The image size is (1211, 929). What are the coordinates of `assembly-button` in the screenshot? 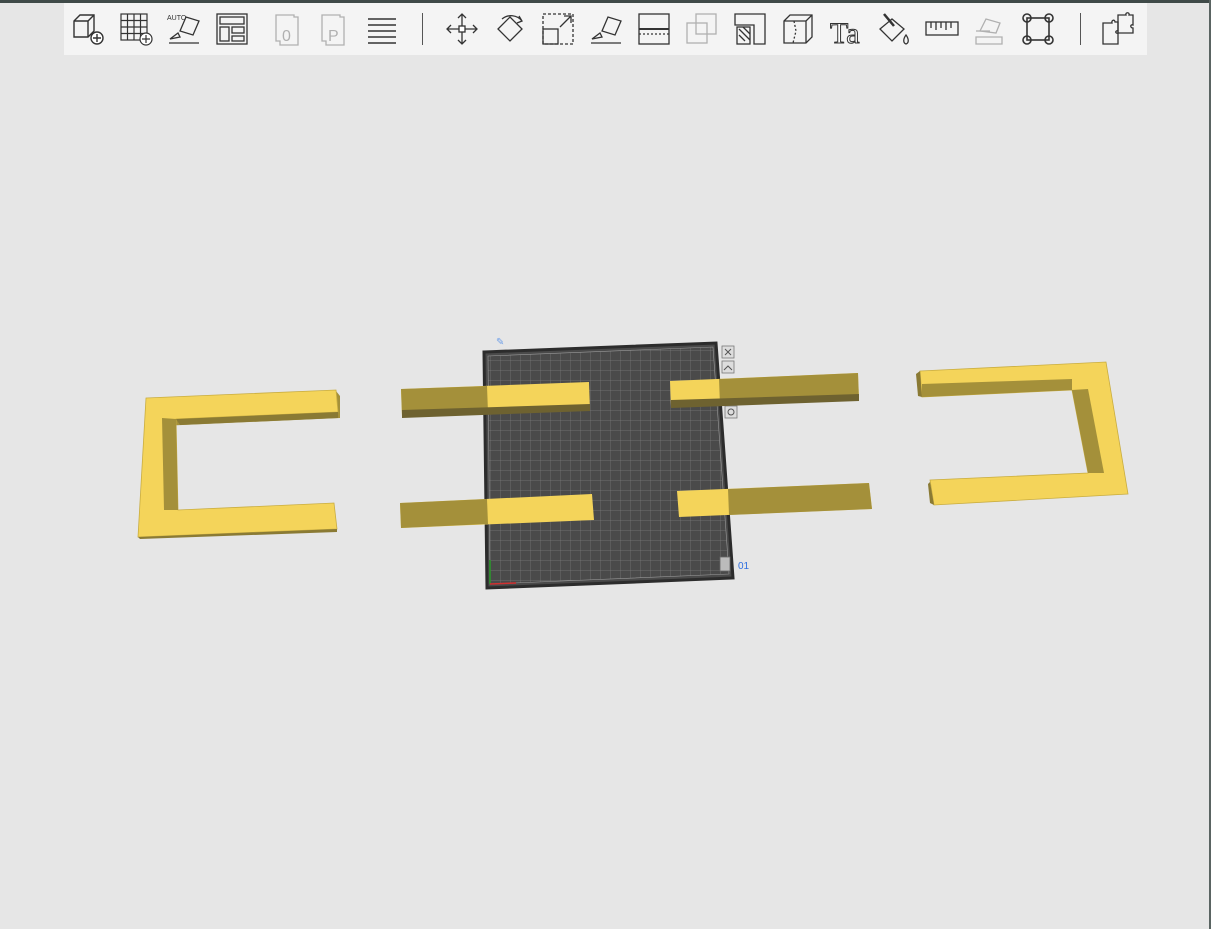 It's located at (990, 29).